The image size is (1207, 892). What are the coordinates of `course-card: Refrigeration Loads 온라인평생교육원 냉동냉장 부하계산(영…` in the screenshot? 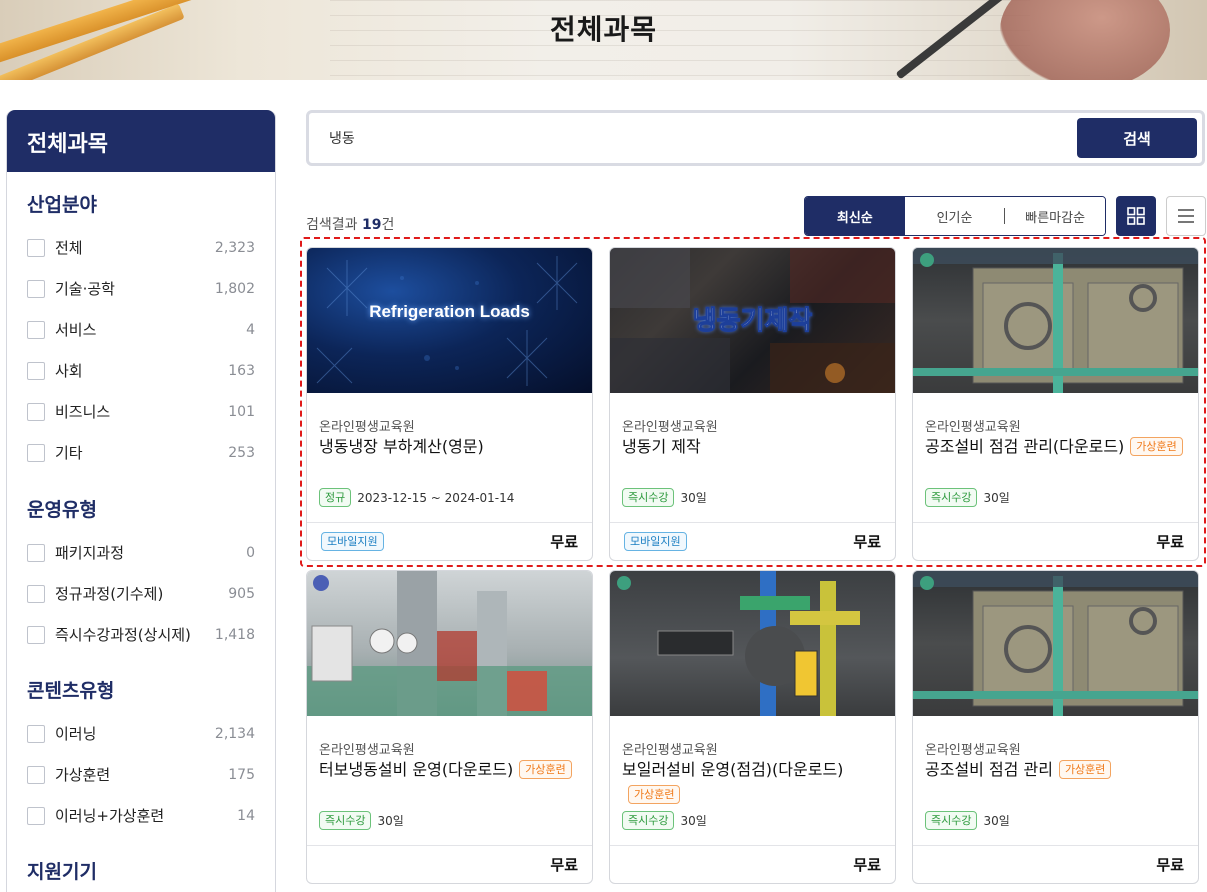 It's located at (449, 404).